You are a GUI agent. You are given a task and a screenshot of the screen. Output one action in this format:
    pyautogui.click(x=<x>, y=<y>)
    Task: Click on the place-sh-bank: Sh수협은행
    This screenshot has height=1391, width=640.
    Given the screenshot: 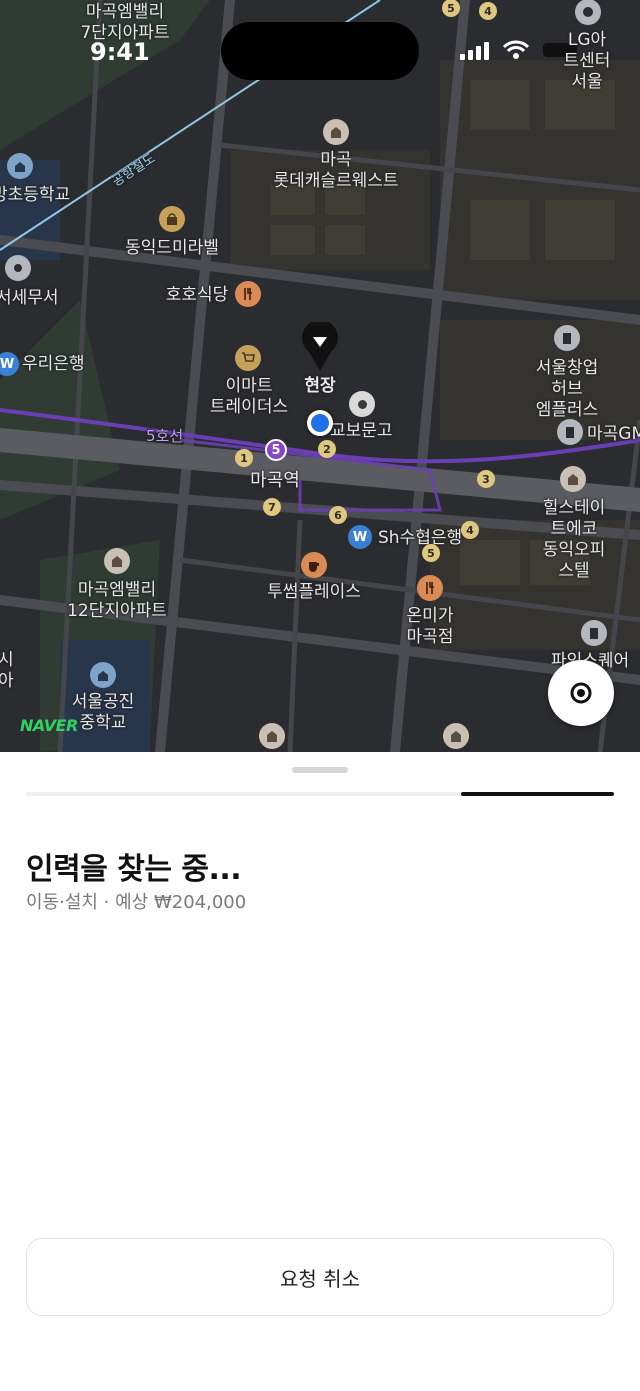 What is the action you would take?
    pyautogui.click(x=420, y=538)
    